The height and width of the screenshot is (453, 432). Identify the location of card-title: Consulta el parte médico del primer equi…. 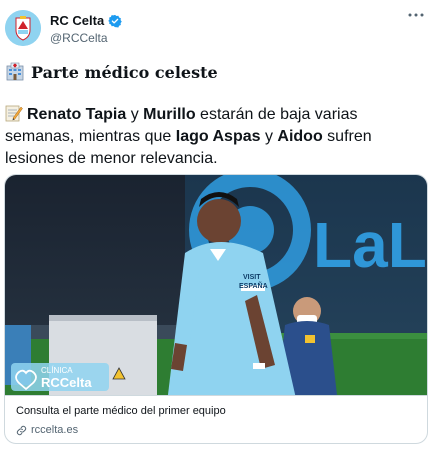
(216, 412).